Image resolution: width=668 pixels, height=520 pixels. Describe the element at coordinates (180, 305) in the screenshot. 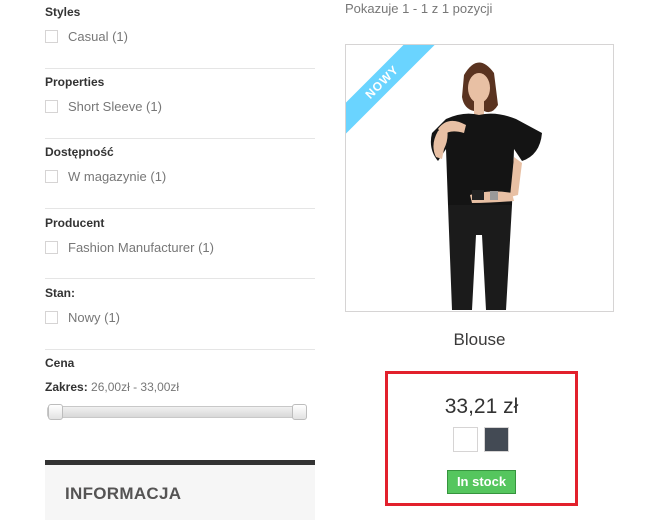

I see `filter-condition: Stan: Nowy (1)` at that location.